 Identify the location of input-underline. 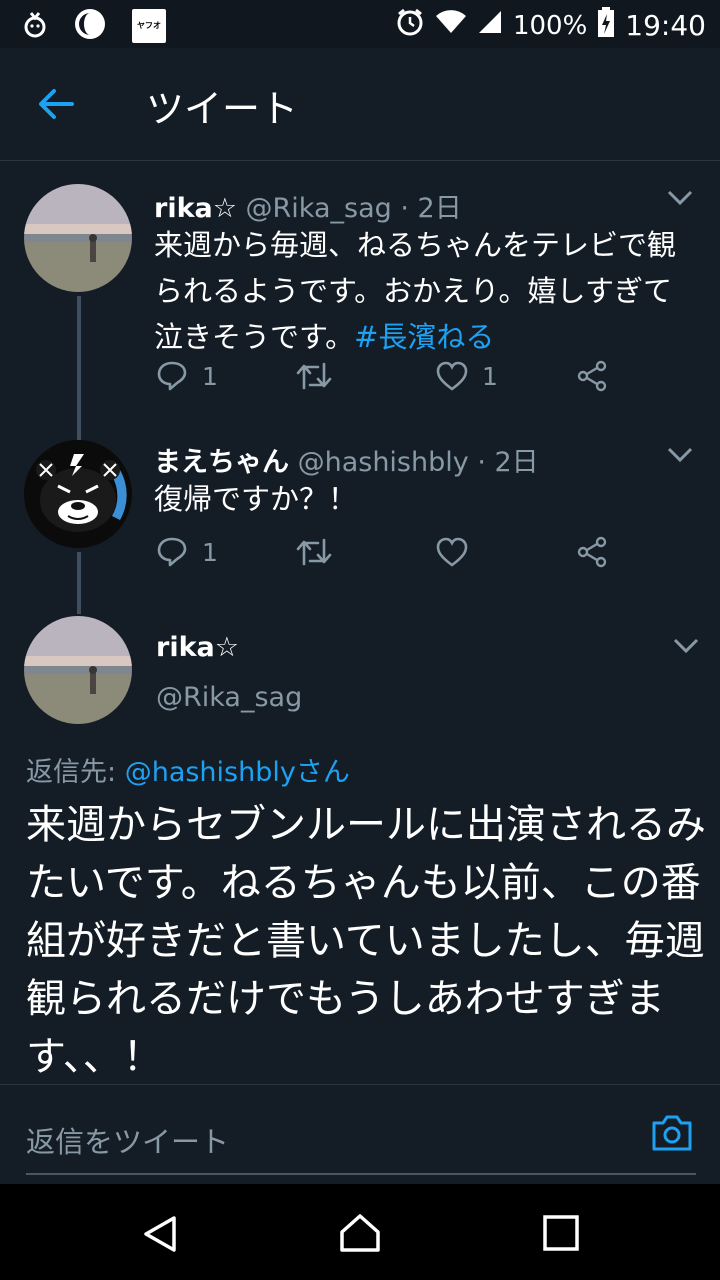
(361, 1174).